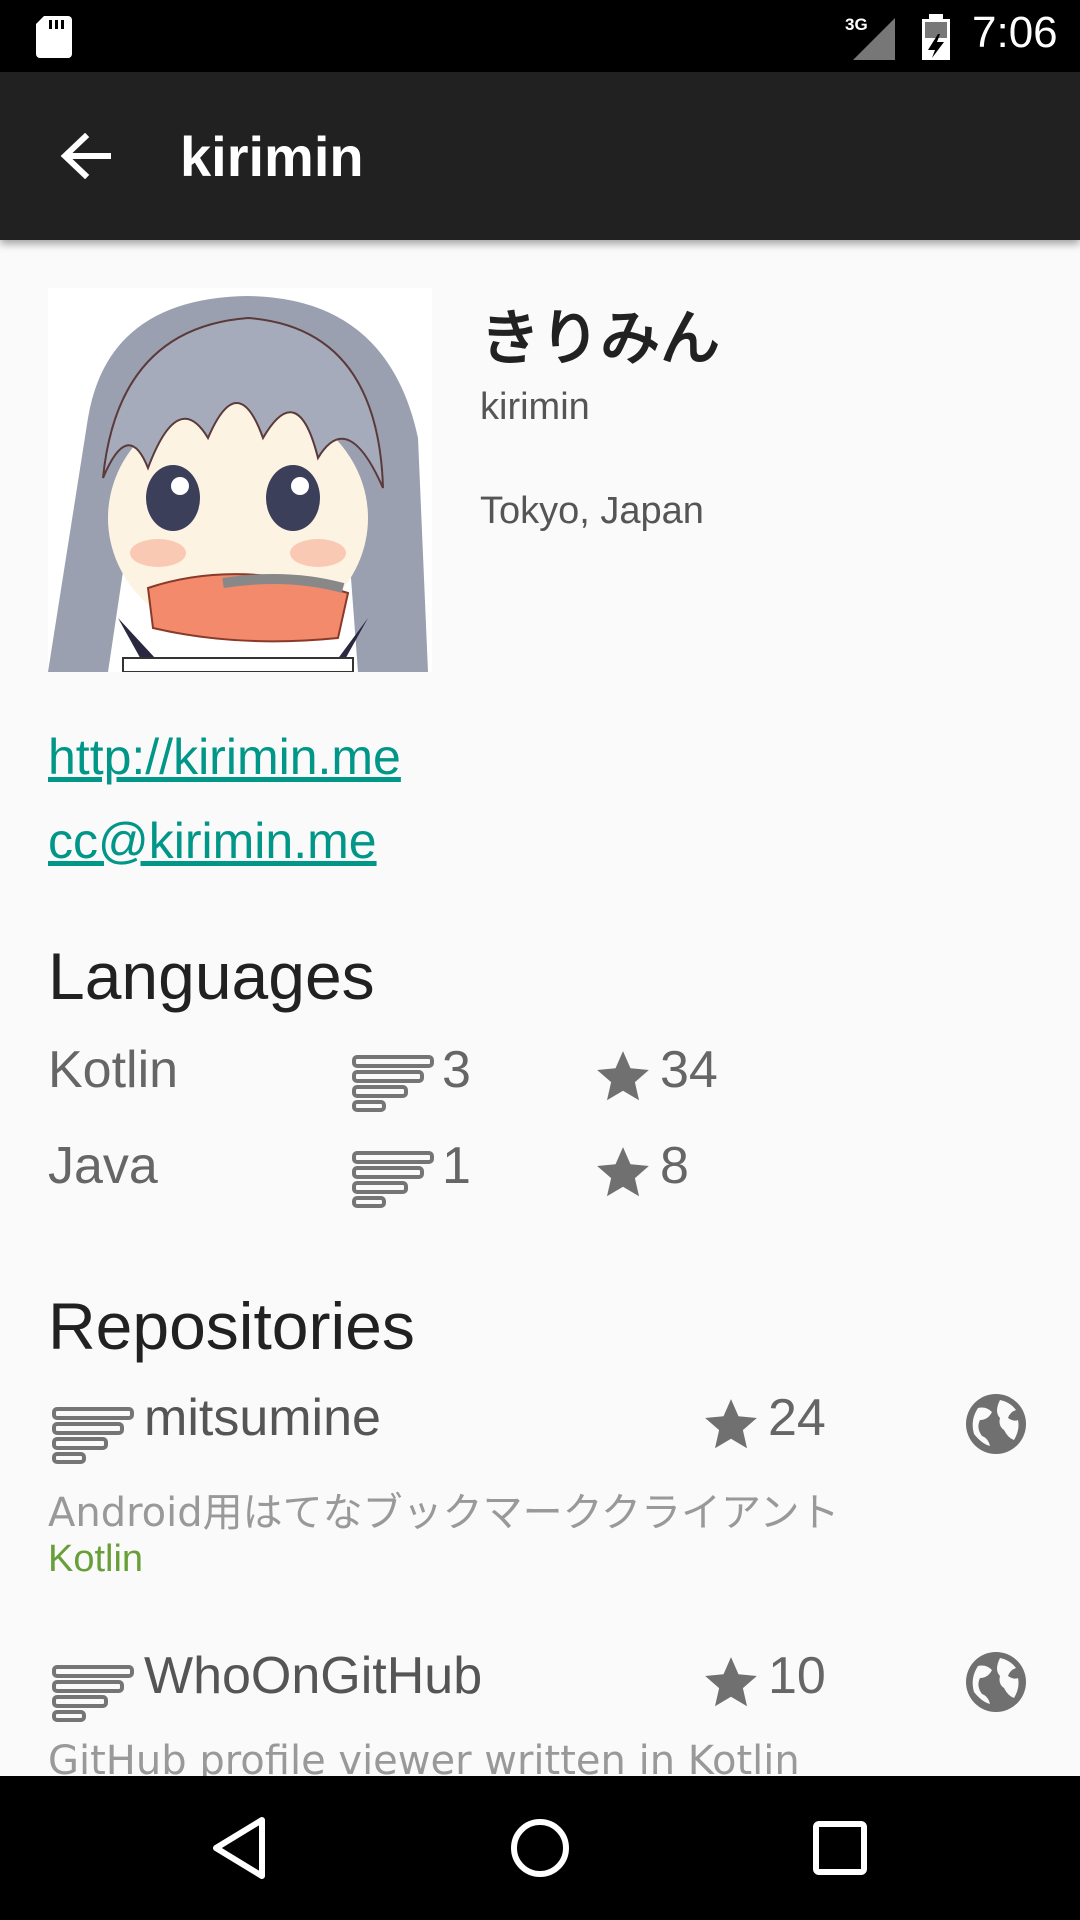 This screenshot has height=1920, width=1080. I want to click on status-bar: 3G 7:06, so click(540, 36).